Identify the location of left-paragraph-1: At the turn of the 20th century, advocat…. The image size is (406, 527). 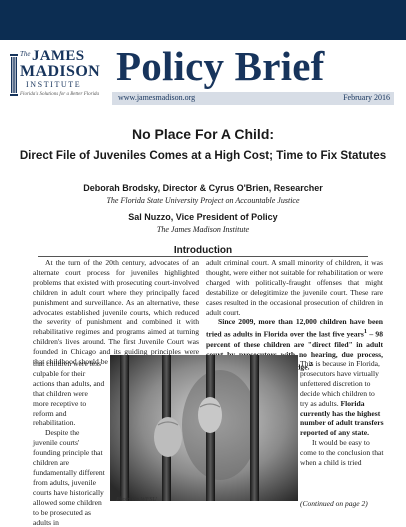
(116, 312).